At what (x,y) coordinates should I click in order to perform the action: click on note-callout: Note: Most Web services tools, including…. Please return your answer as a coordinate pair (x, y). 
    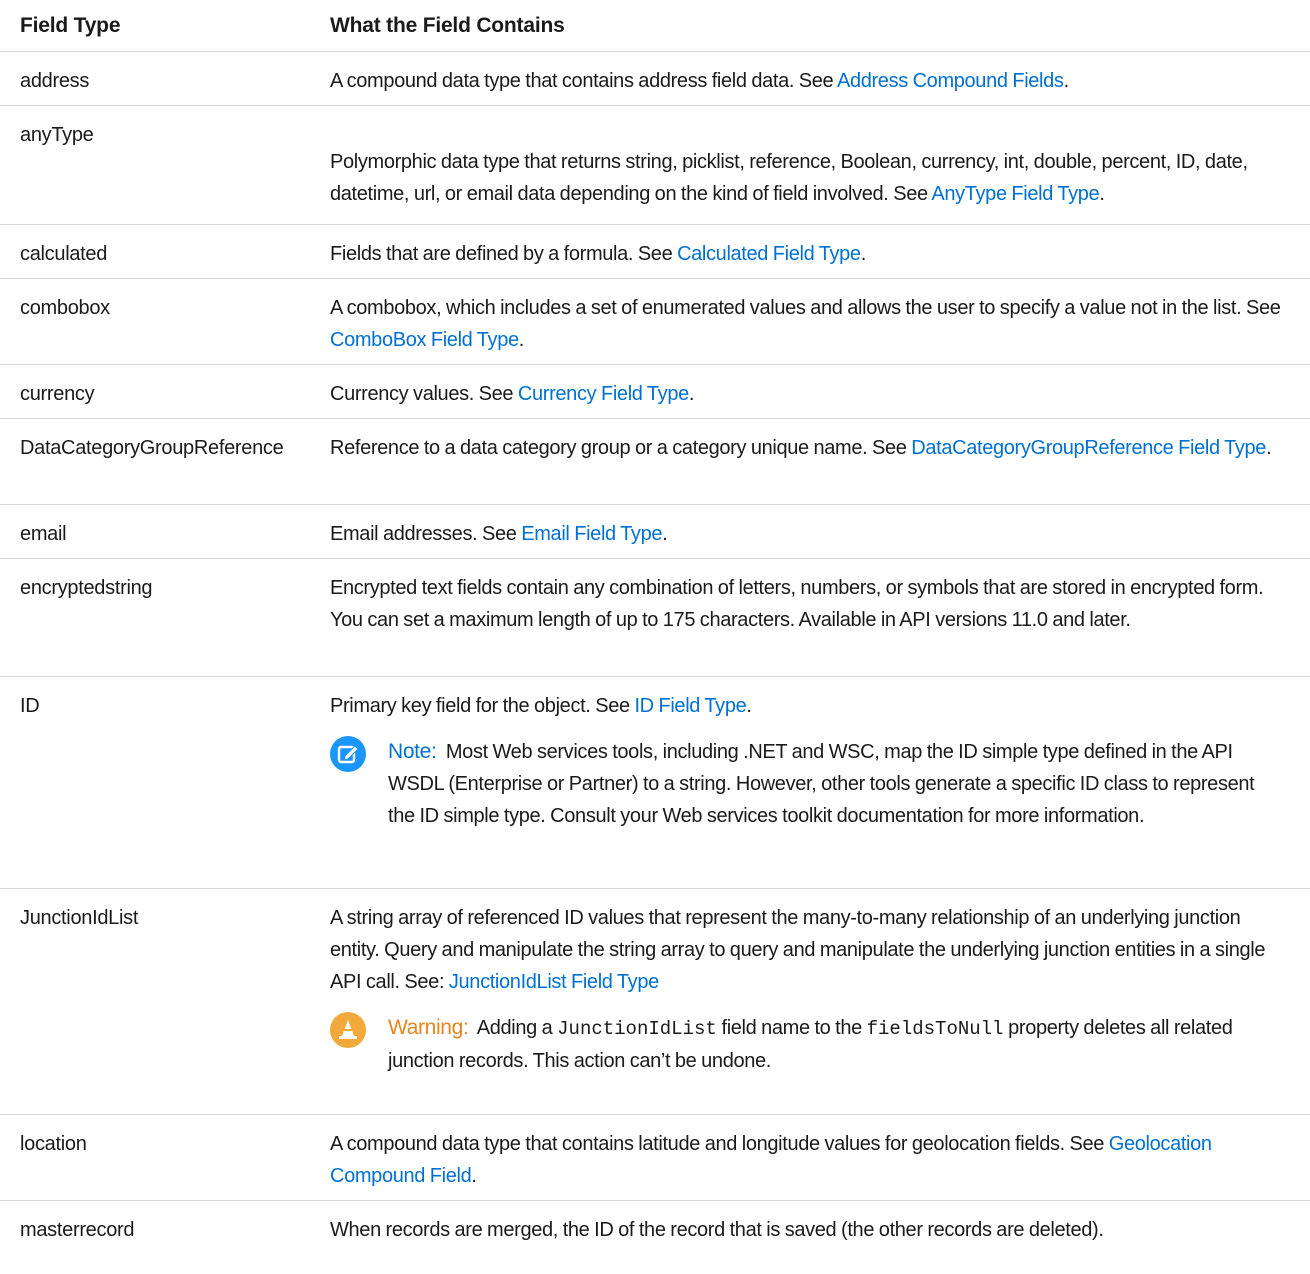
    Looking at the image, I should click on (812, 784).